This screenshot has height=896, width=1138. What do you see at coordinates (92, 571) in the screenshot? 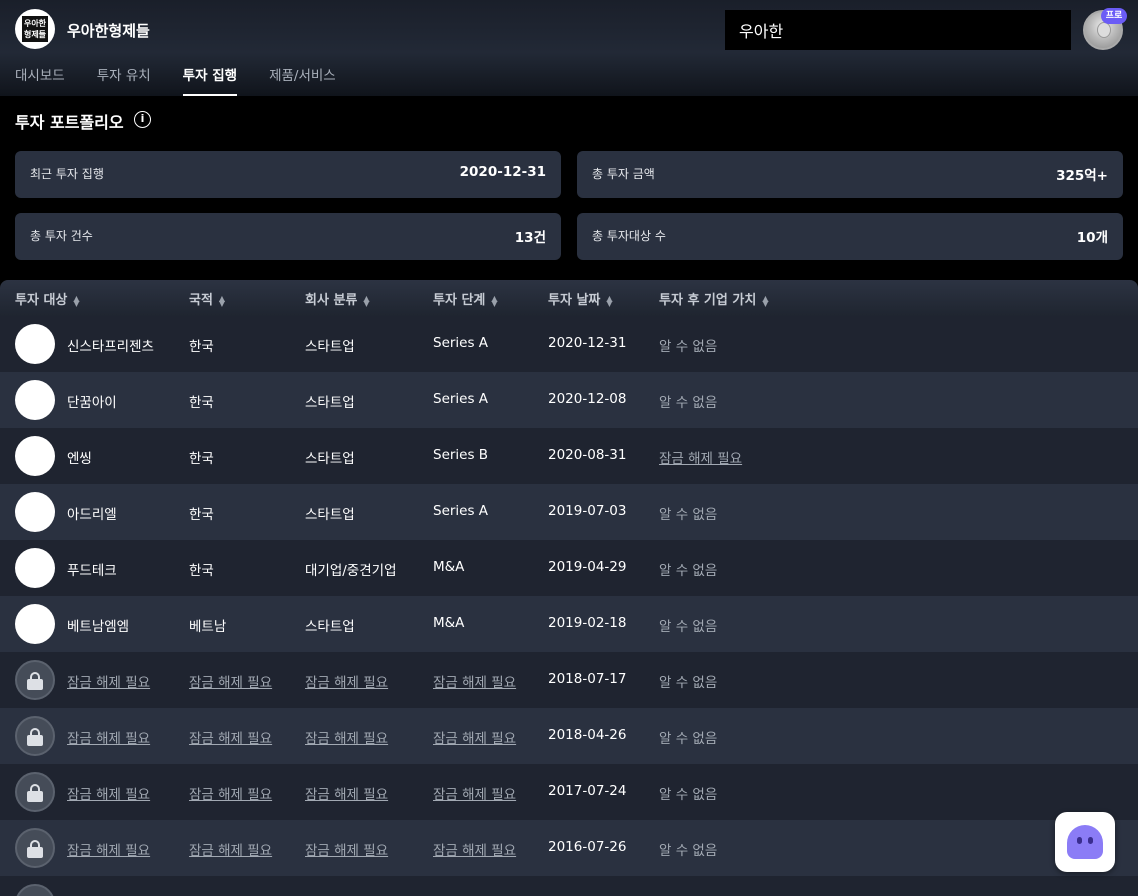
I see `cell-name: 푸드테크` at bounding box center [92, 571].